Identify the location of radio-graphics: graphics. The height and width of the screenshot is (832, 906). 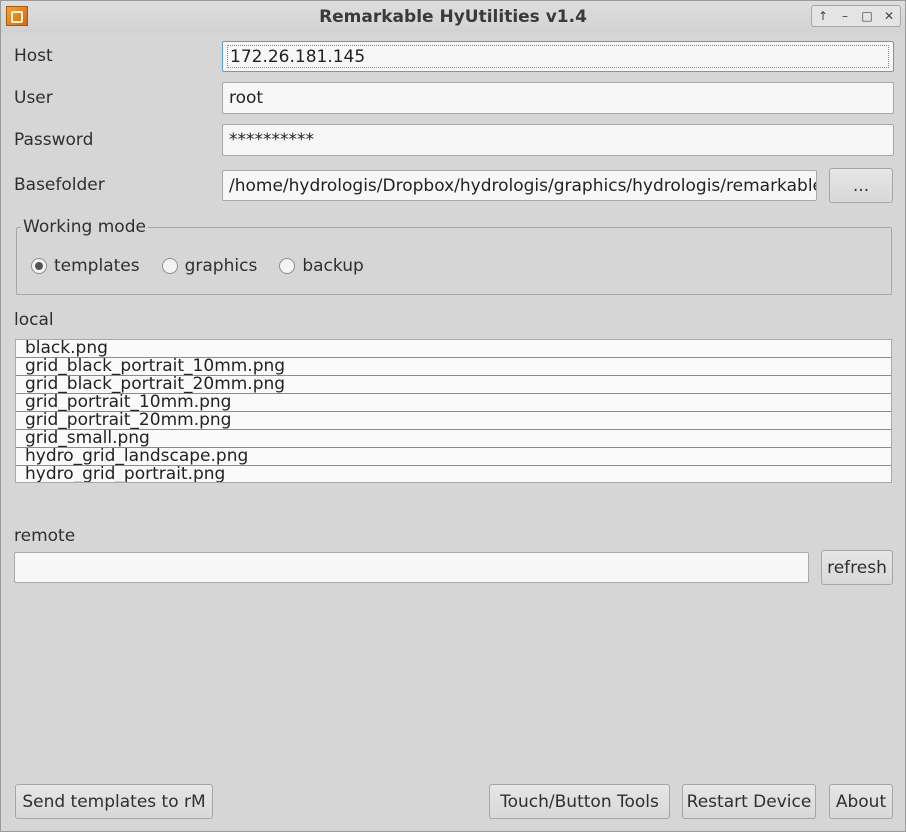
(209, 266).